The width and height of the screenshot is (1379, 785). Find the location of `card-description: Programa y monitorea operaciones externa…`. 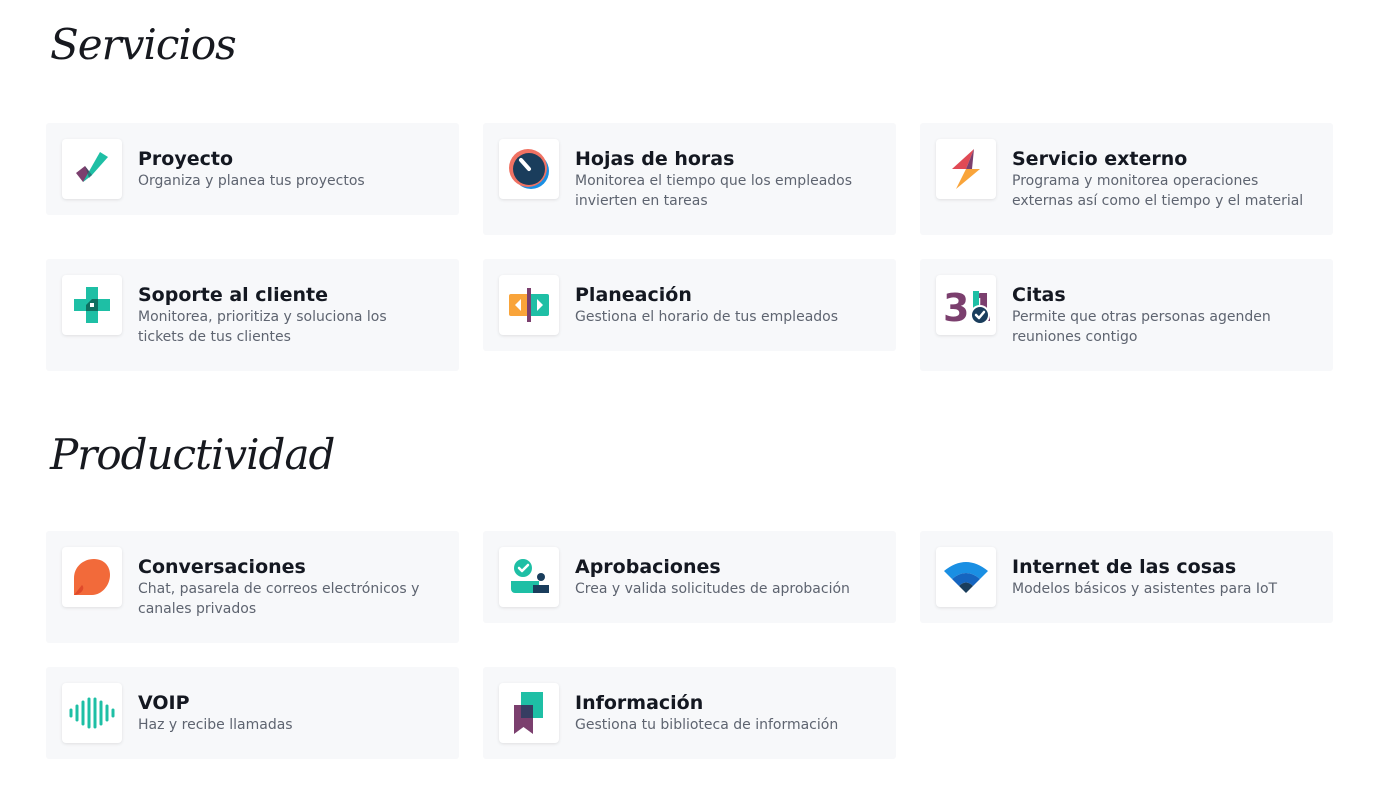

card-description: Programa y monitorea operaciones externa… is located at coordinates (1158, 191).